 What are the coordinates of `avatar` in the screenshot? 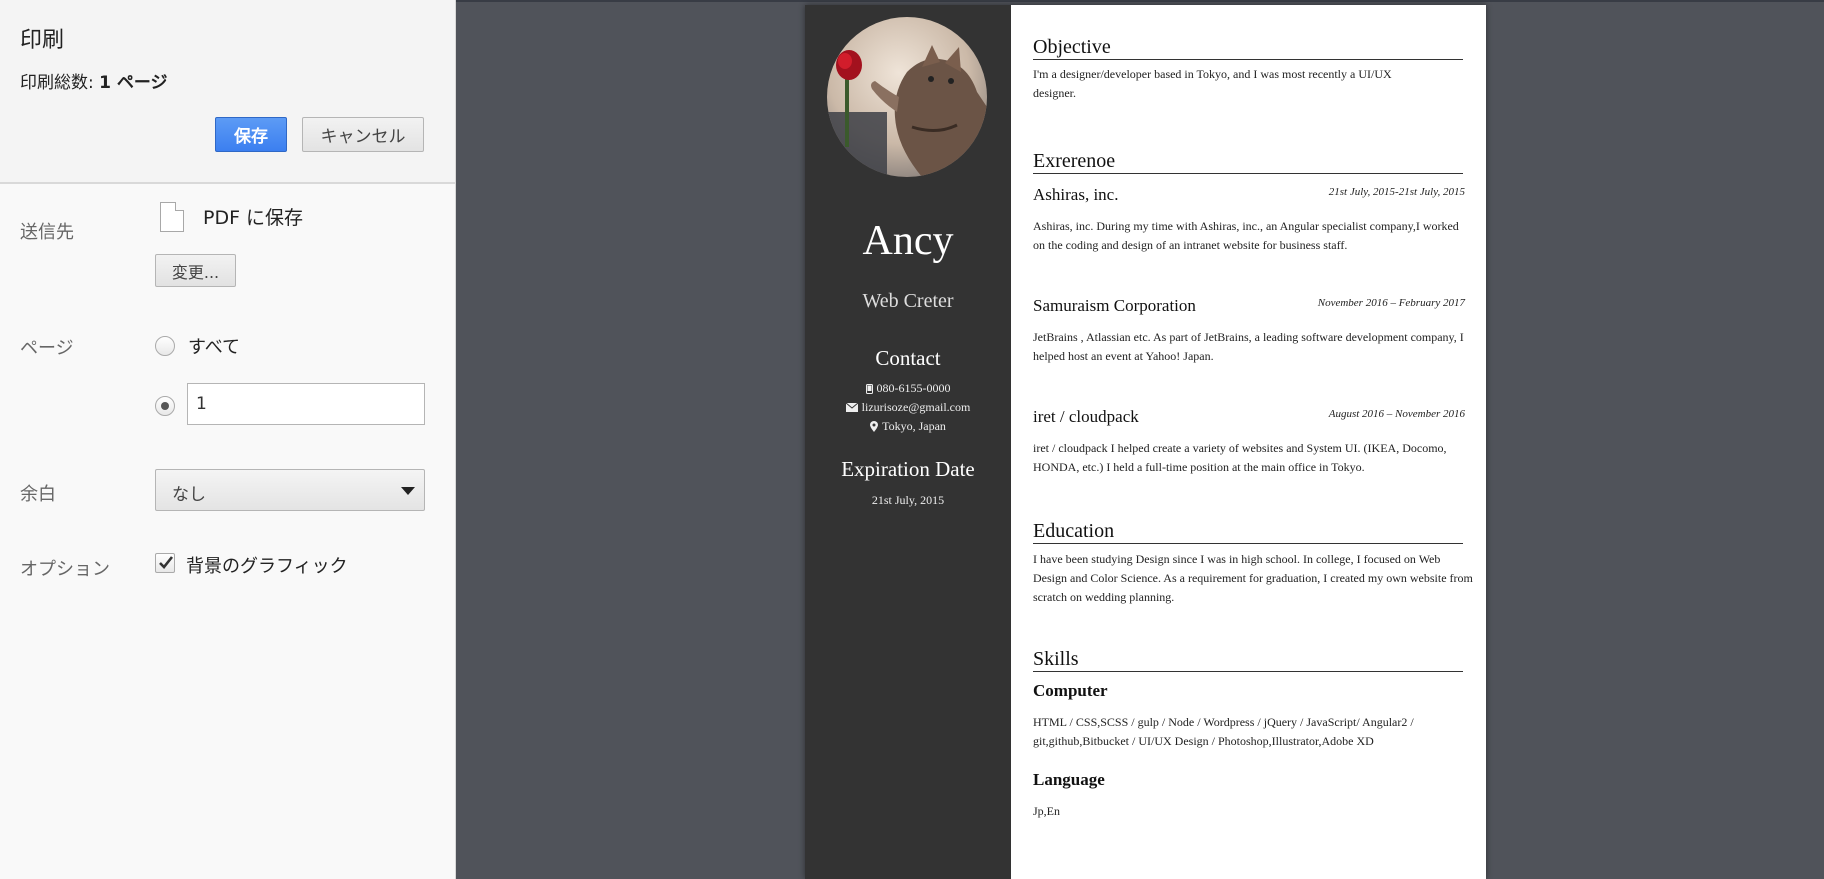 It's located at (907, 97).